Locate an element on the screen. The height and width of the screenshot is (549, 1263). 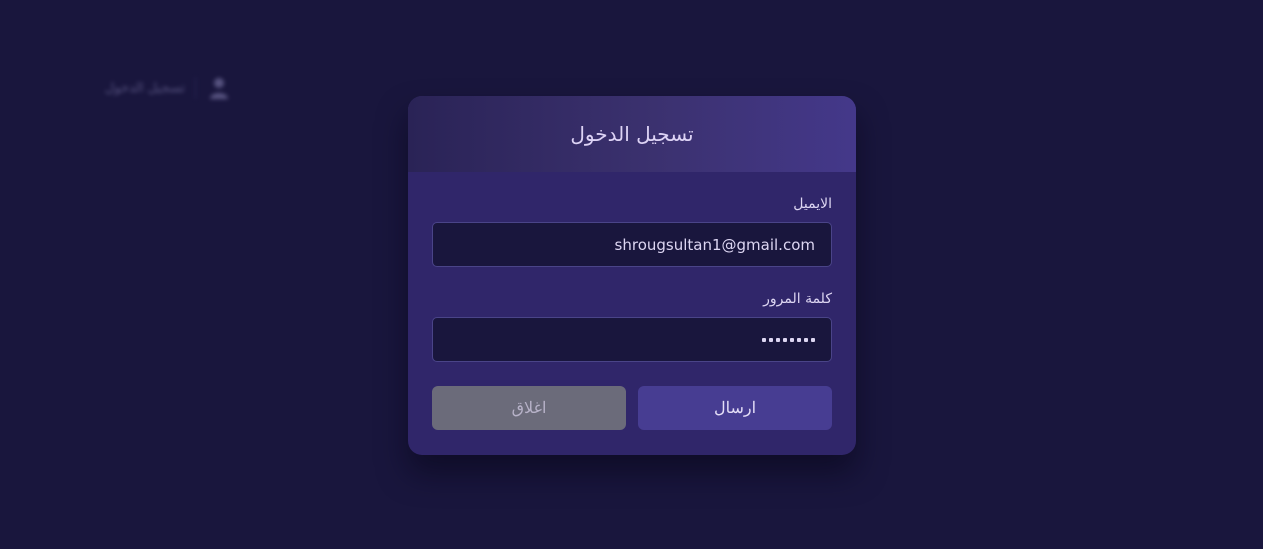
modal-header: تسجيل الدخول is located at coordinates (632, 134).